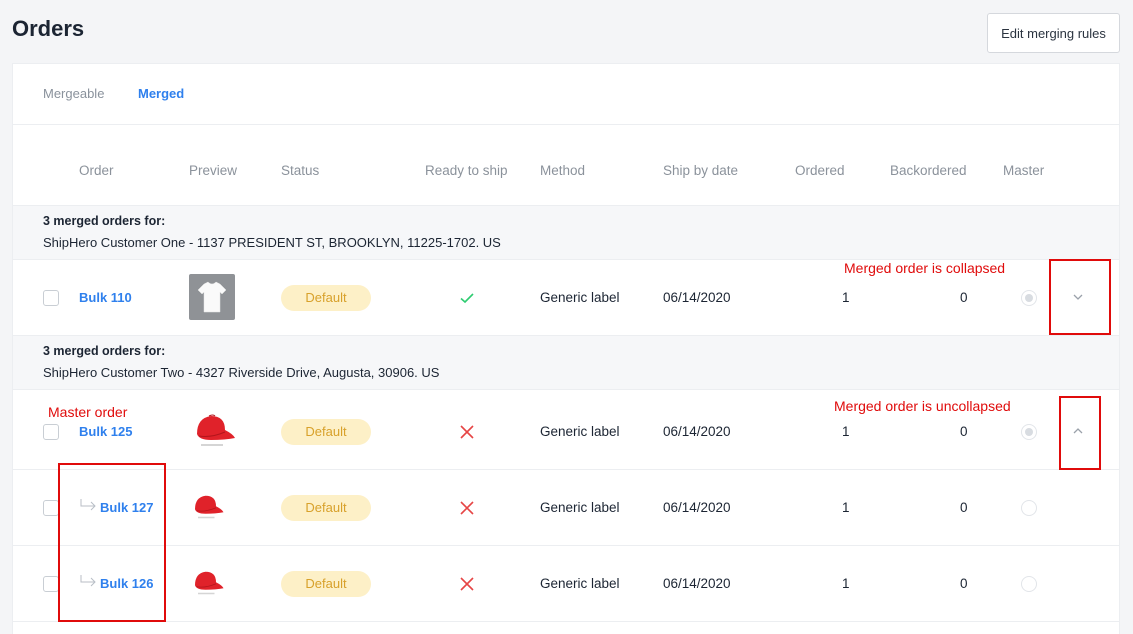  What do you see at coordinates (48, 28) in the screenshot?
I see `page-title: Orders` at bounding box center [48, 28].